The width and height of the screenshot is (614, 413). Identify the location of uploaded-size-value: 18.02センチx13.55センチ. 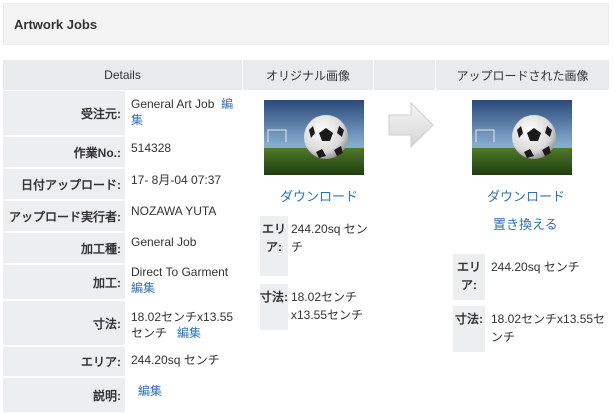
(548, 328).